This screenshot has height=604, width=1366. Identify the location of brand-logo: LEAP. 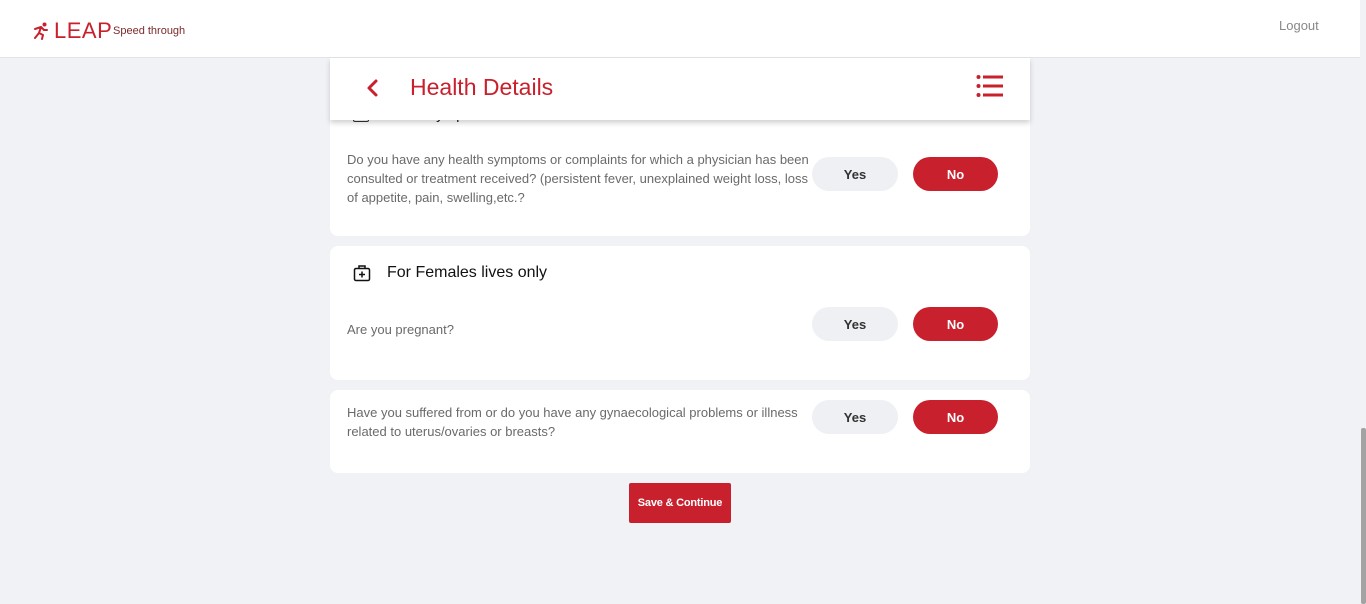
(72, 31).